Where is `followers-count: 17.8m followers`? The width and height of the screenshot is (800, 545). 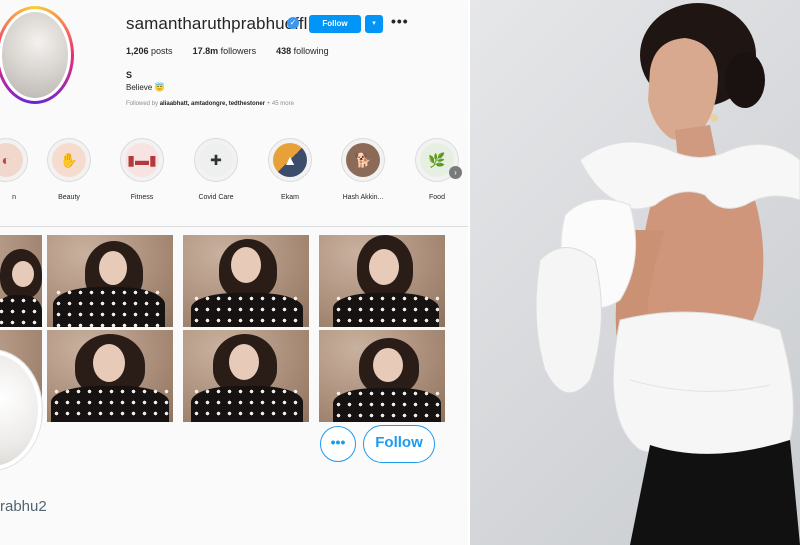 followers-count: 17.8m followers is located at coordinates (225, 51).